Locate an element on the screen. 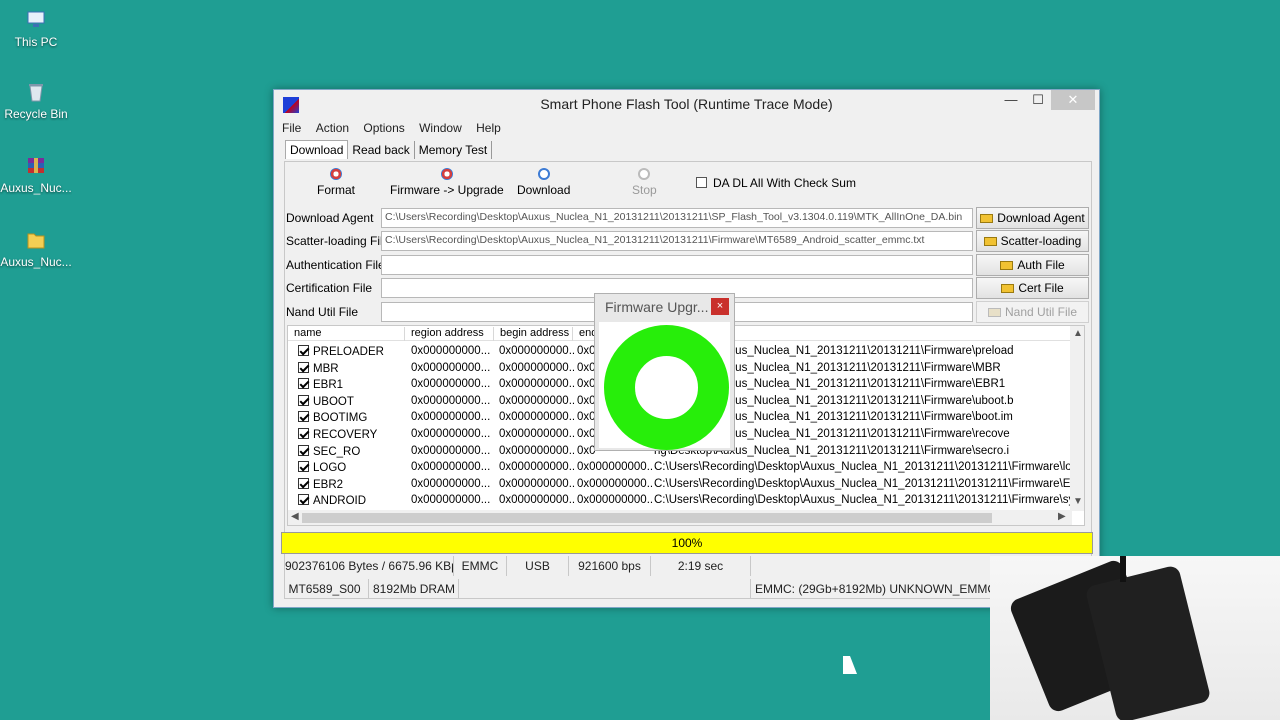 The image size is (1280, 720). horizontal-scrollbar: ◀ ▶ is located at coordinates (680, 517).